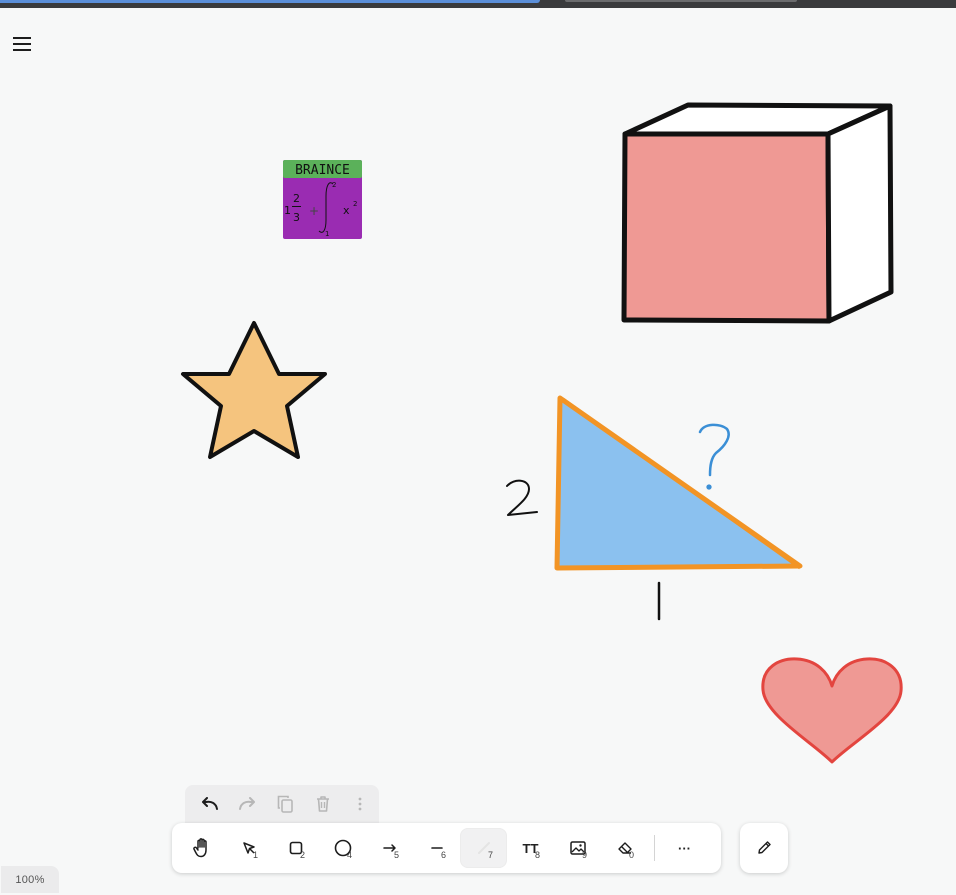 The width and height of the screenshot is (956, 895). Describe the element at coordinates (350, 855) in the screenshot. I see `tool-ellipse-shortcut: 4` at that location.